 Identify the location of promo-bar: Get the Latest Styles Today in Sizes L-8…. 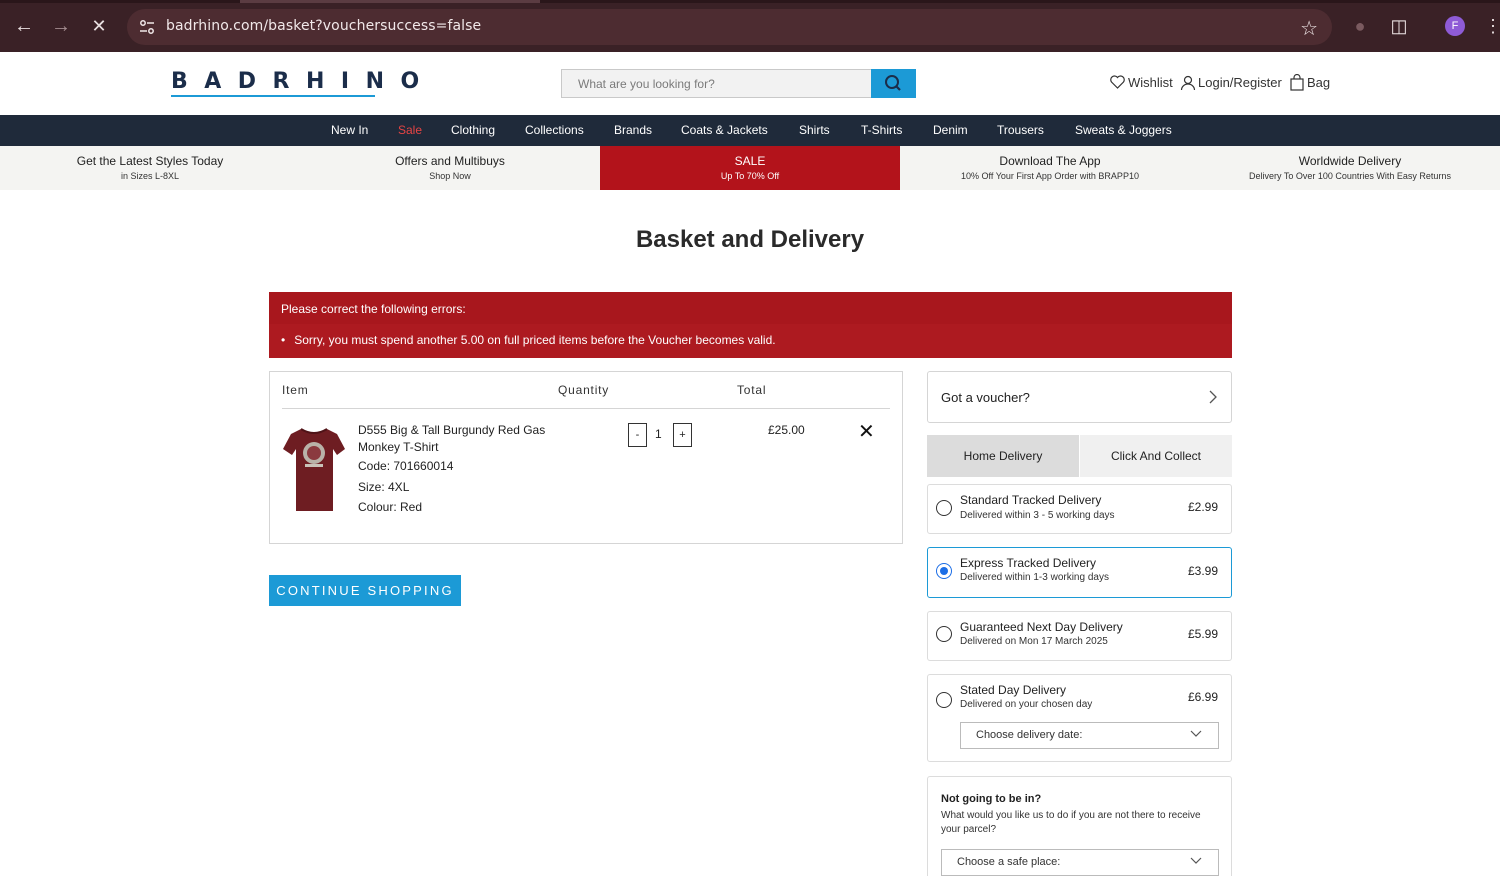
(750, 168).